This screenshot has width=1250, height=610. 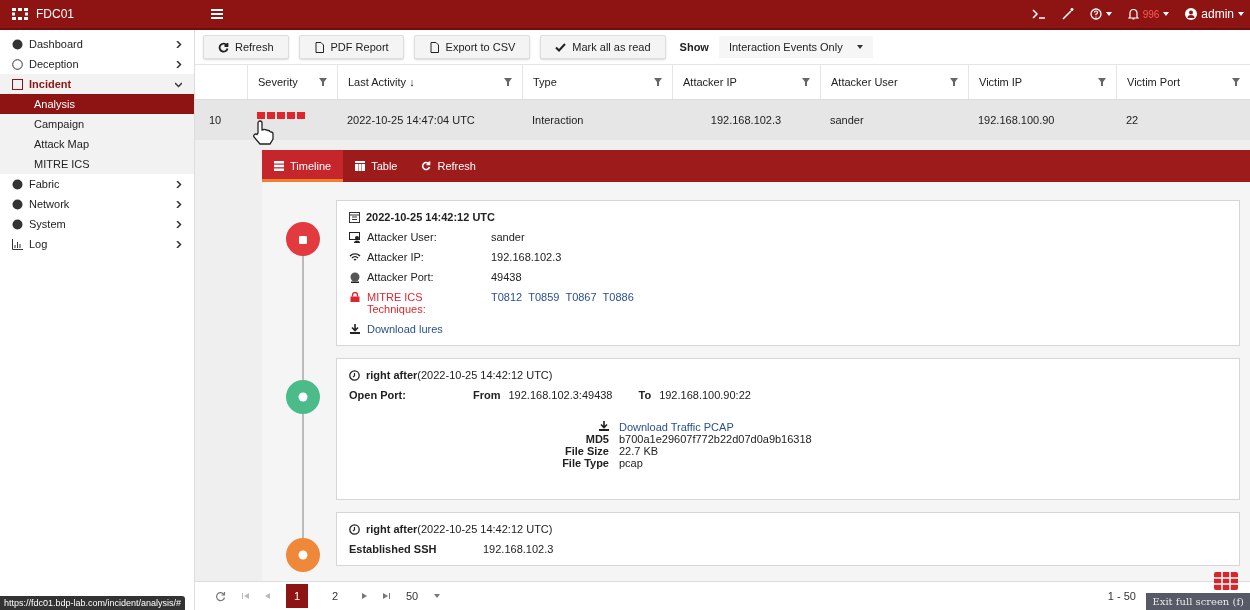 I want to click on sidebar-item: Dashboard, so click(x=97, y=44).